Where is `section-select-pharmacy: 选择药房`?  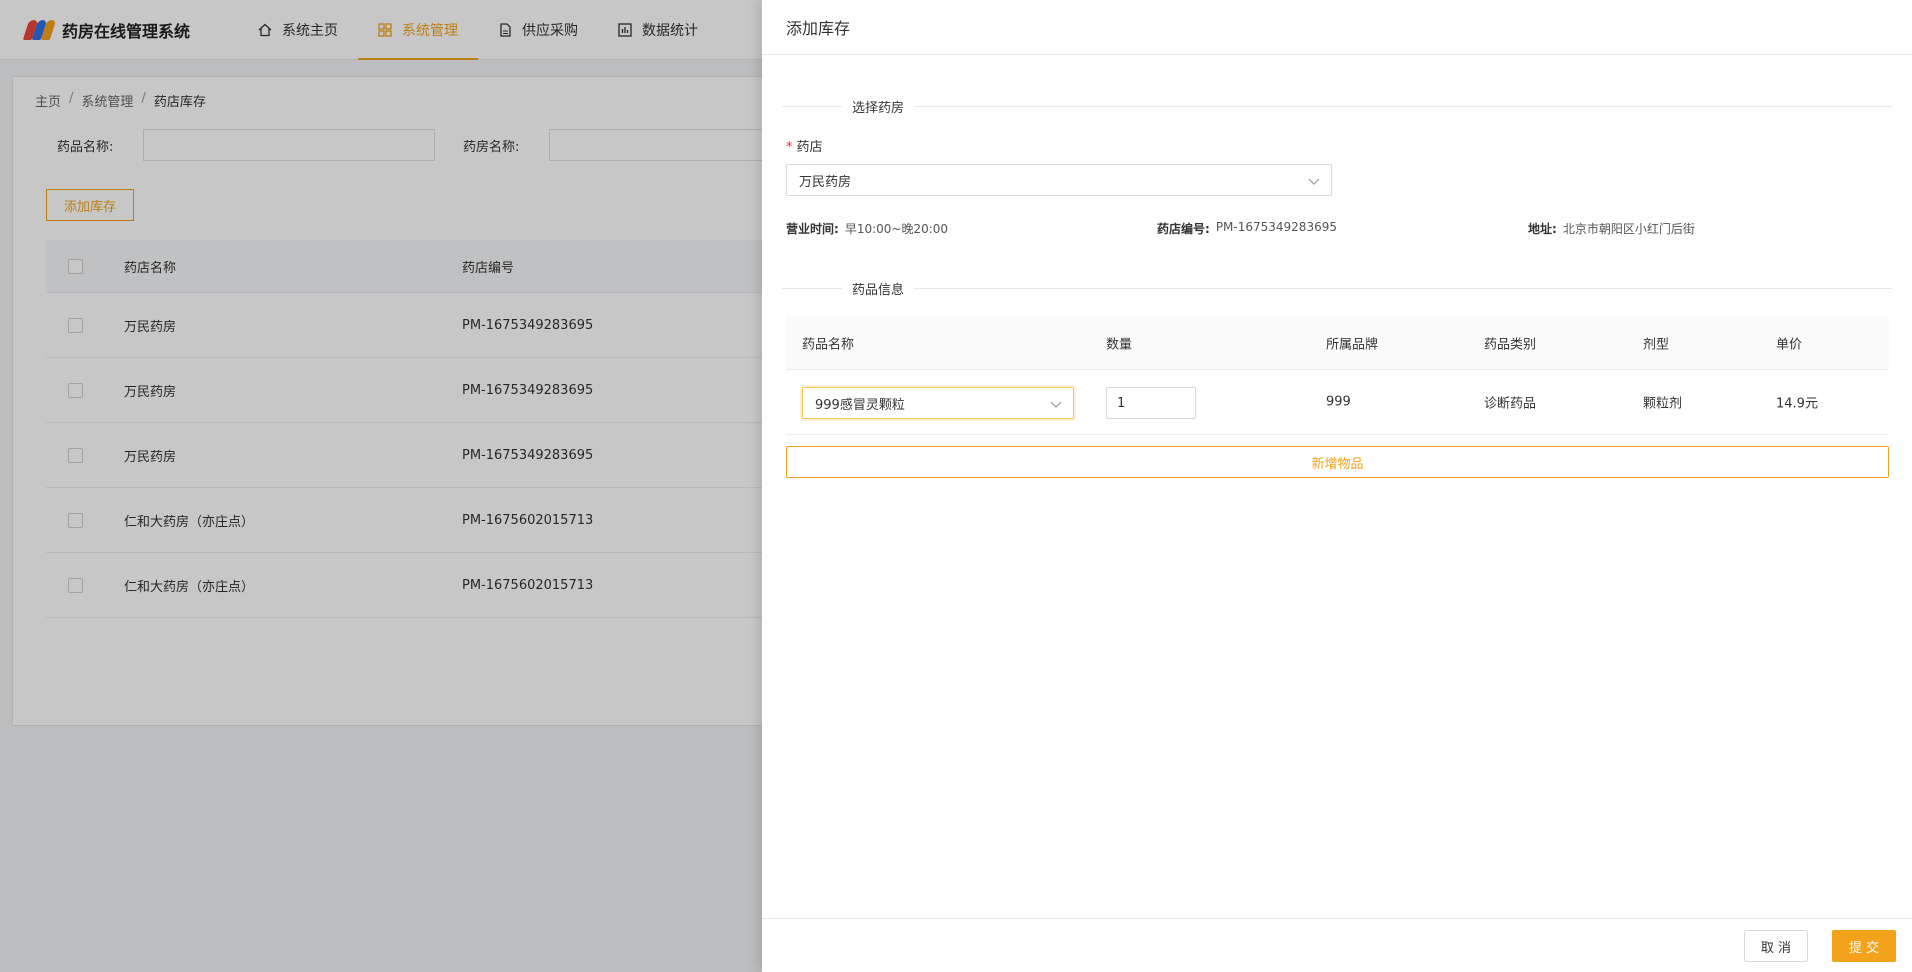
section-select-pharmacy: 选择药房 is located at coordinates (1337, 106).